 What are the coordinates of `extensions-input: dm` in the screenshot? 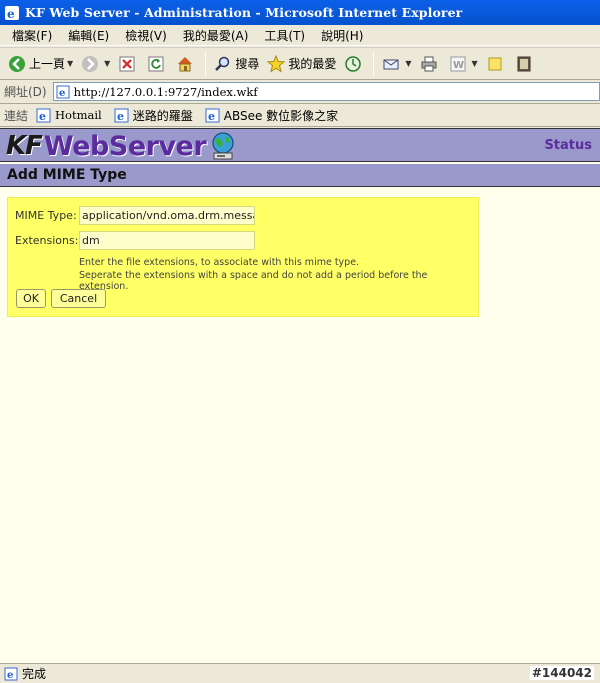 It's located at (167, 240).